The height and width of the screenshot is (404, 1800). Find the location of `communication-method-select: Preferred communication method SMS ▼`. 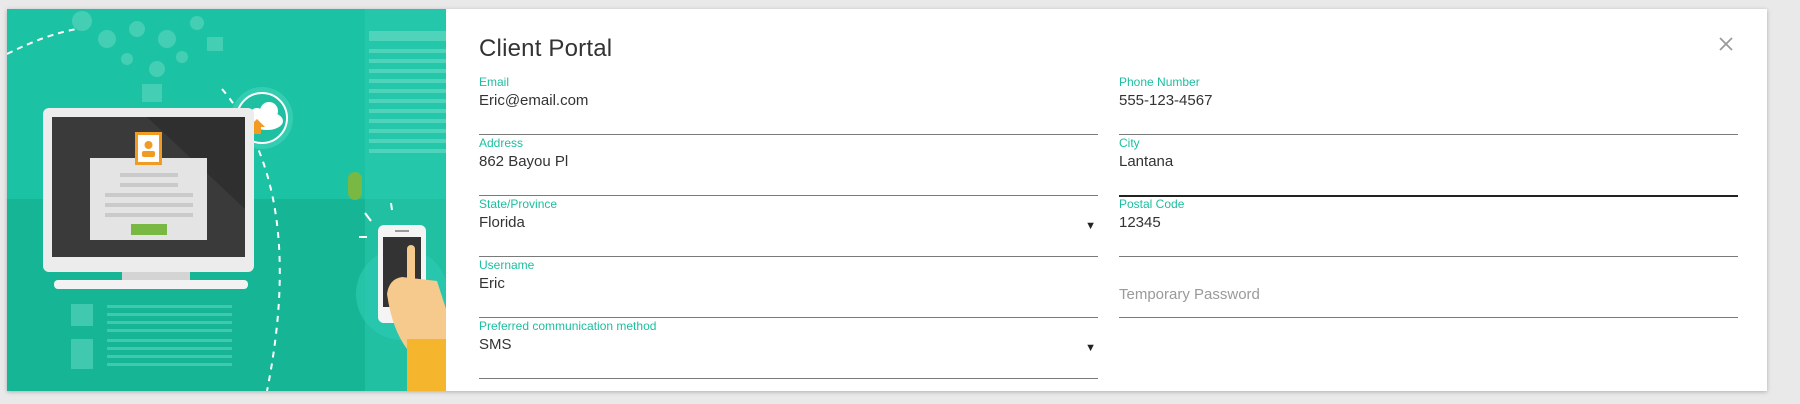

communication-method-select: Preferred communication method SMS ▼ is located at coordinates (788, 349).